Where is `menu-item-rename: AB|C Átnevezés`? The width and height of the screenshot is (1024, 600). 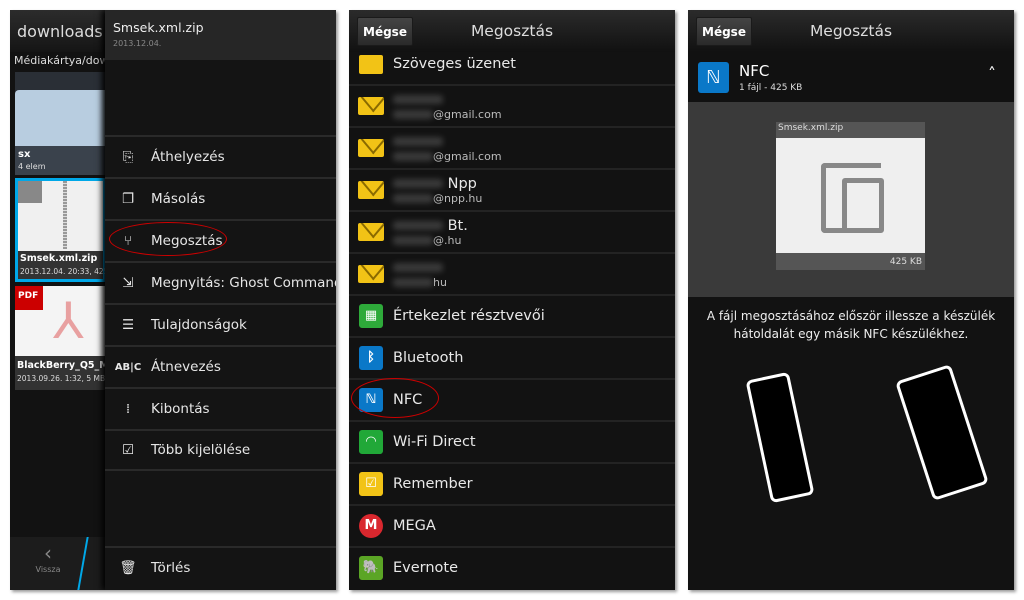
menu-item-rename: AB|C Átnevezés is located at coordinates (220, 366).